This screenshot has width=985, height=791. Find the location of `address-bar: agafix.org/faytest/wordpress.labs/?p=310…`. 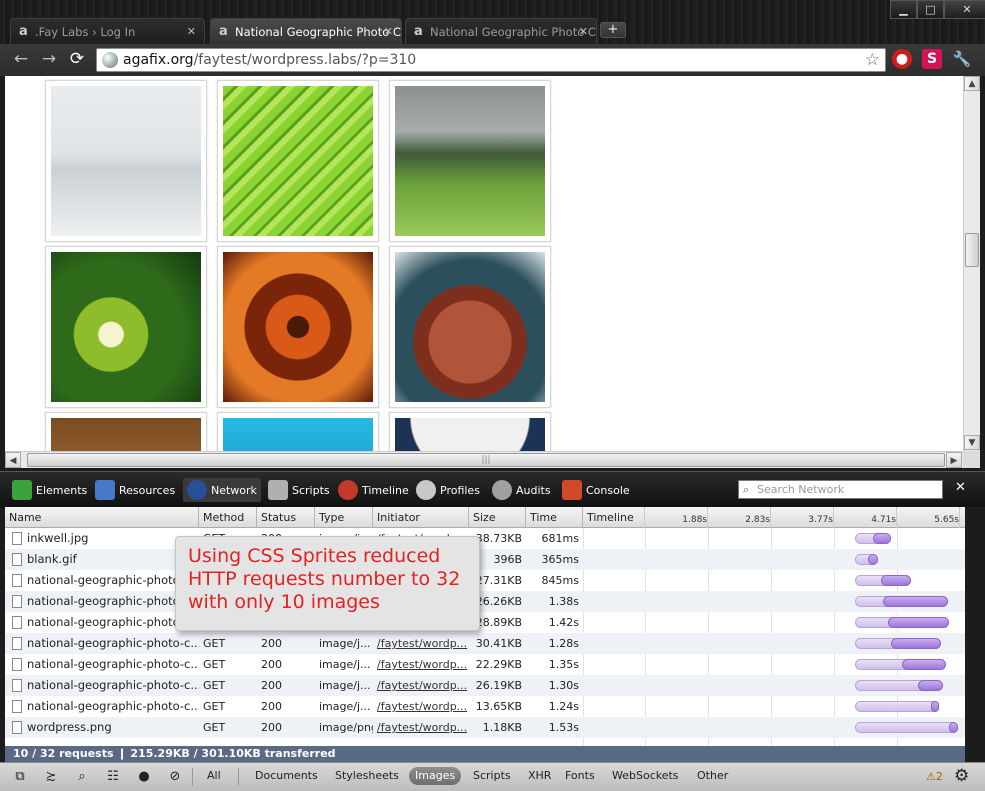

address-bar: agafix.org/faytest/wordpress.labs/?p=310… is located at coordinates (491, 60).